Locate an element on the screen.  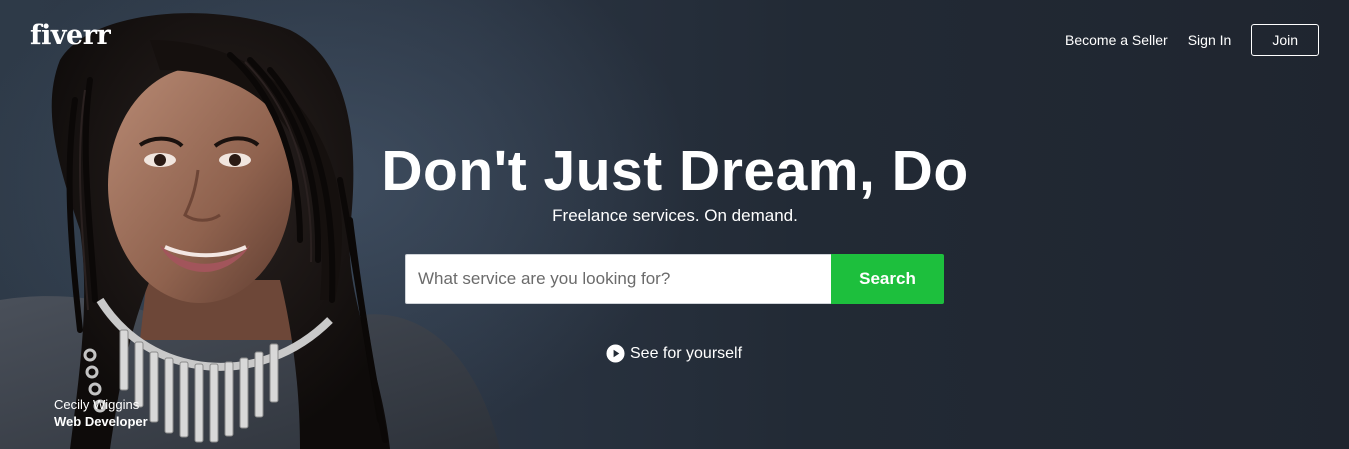
person-title: Web Developer is located at coordinates (101, 421).